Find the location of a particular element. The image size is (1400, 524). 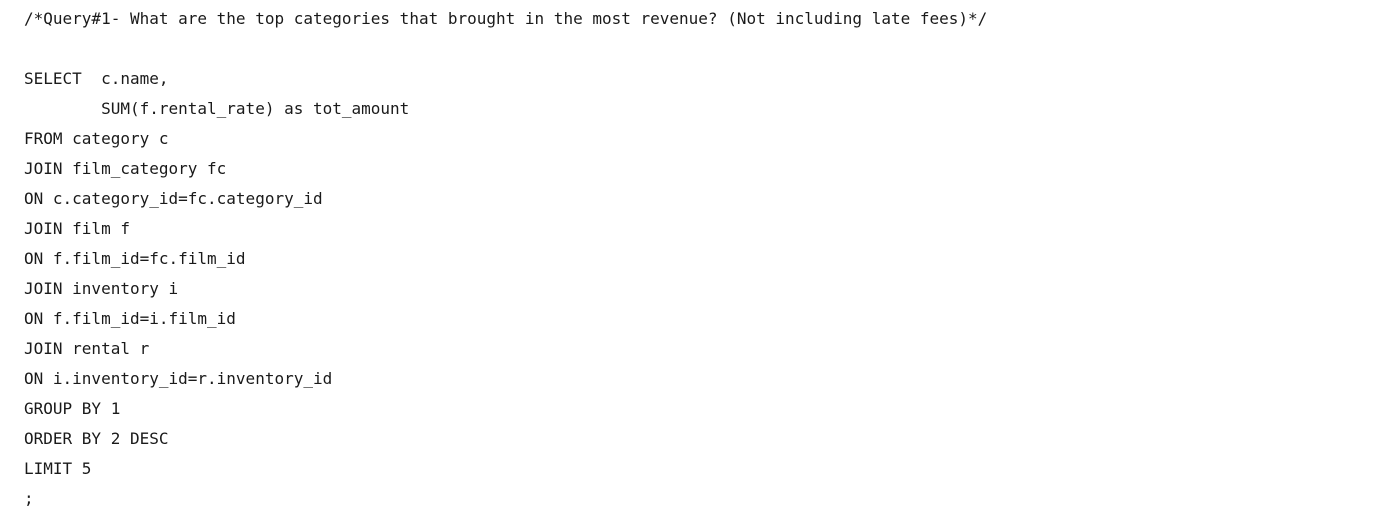

code-line-join-rental: JOIN rental r is located at coordinates (712, 351).